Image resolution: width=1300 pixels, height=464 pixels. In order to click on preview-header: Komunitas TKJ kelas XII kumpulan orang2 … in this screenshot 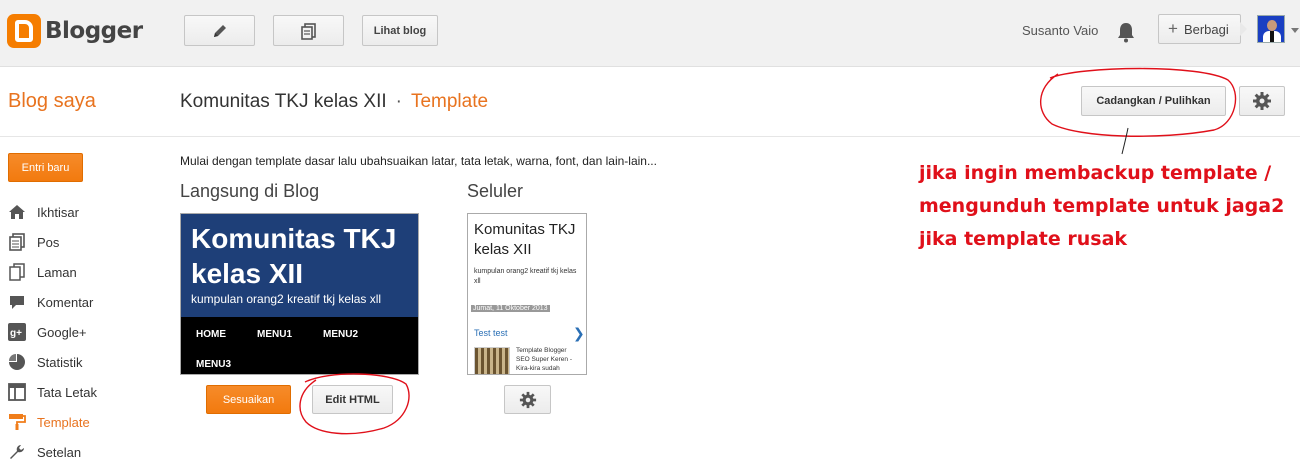, I will do `click(299, 265)`.